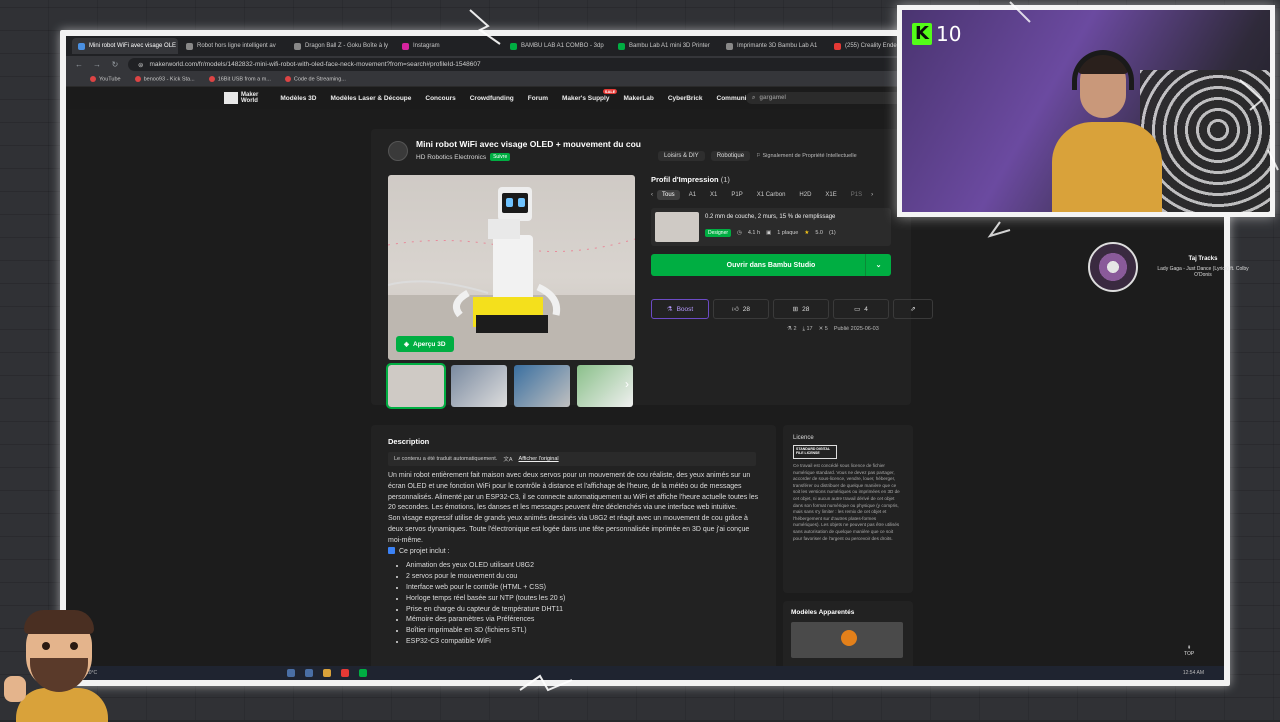 The height and width of the screenshot is (722, 1280). Describe the element at coordinates (539, 459) in the screenshot. I see `show-original-link: Afficher l'original` at that location.